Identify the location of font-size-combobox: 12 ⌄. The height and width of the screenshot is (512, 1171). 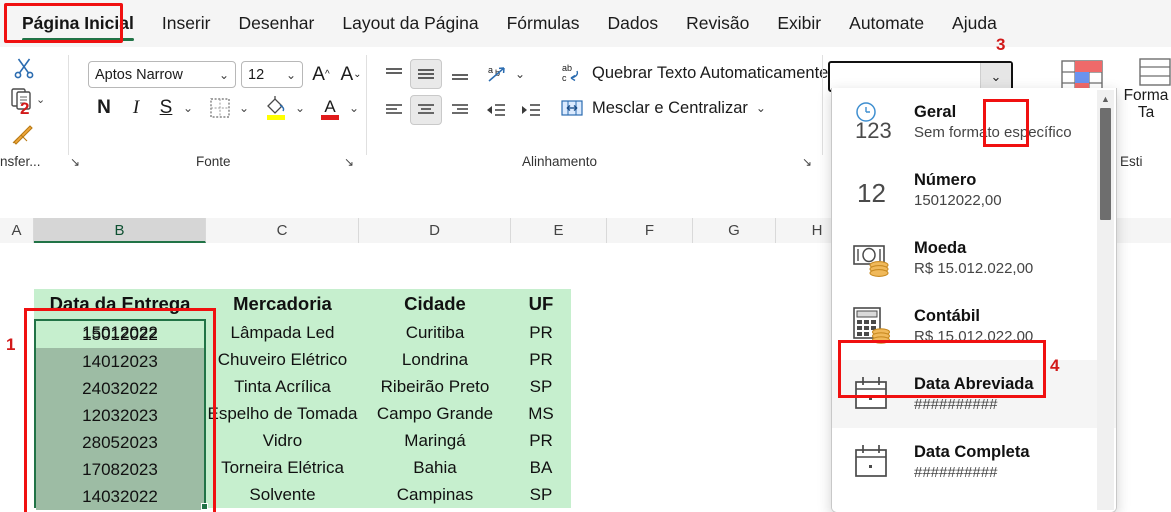
(272, 74).